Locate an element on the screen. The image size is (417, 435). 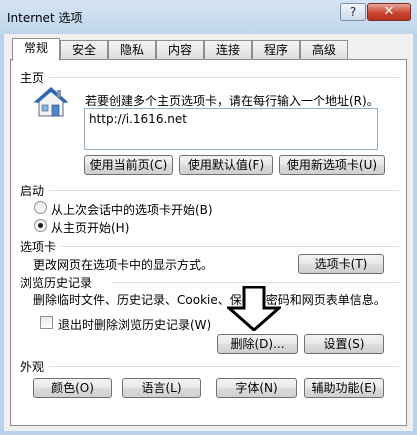
tabs-separator is located at coordinates (230, 246).